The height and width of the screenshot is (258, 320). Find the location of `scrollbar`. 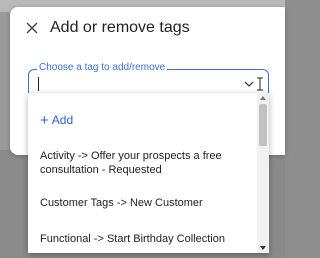

scrollbar is located at coordinates (263, 173).